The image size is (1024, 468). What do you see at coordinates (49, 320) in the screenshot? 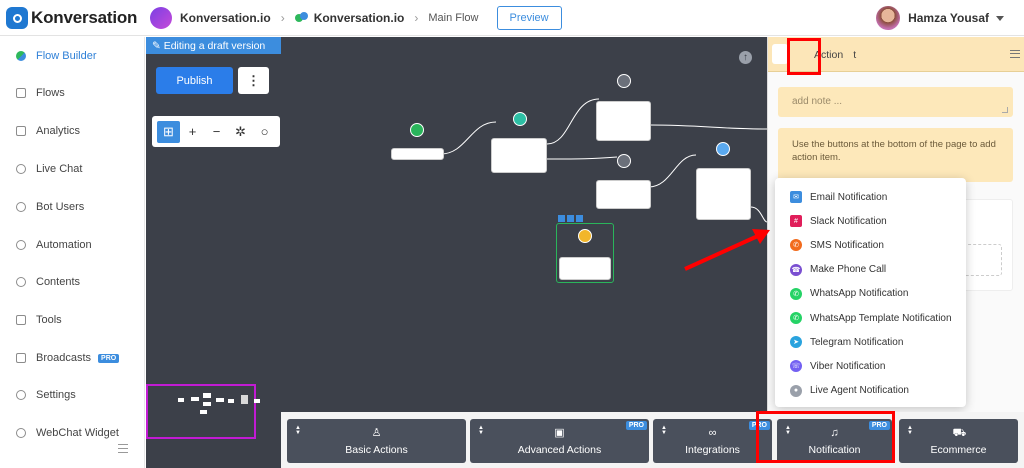
I see `sidebar-item-label: Tools` at bounding box center [49, 320].